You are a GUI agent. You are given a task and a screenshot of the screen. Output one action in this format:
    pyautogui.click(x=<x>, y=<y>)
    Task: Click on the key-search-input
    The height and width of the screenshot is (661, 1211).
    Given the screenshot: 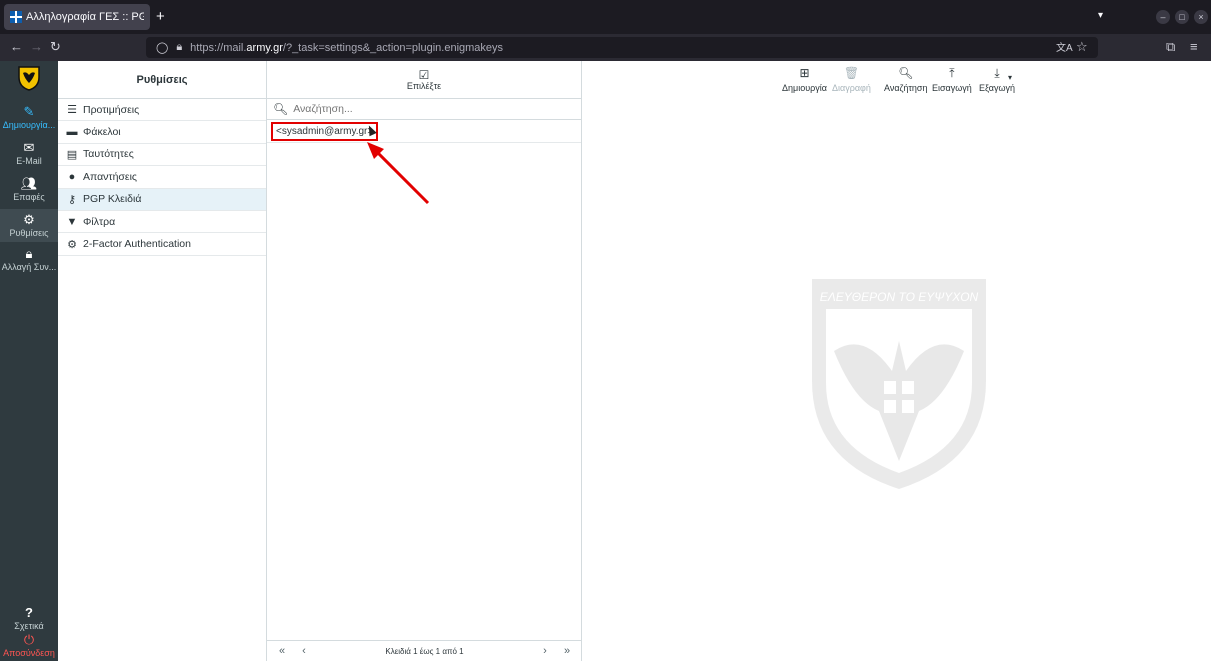 What is the action you would take?
    pyautogui.click(x=423, y=109)
    